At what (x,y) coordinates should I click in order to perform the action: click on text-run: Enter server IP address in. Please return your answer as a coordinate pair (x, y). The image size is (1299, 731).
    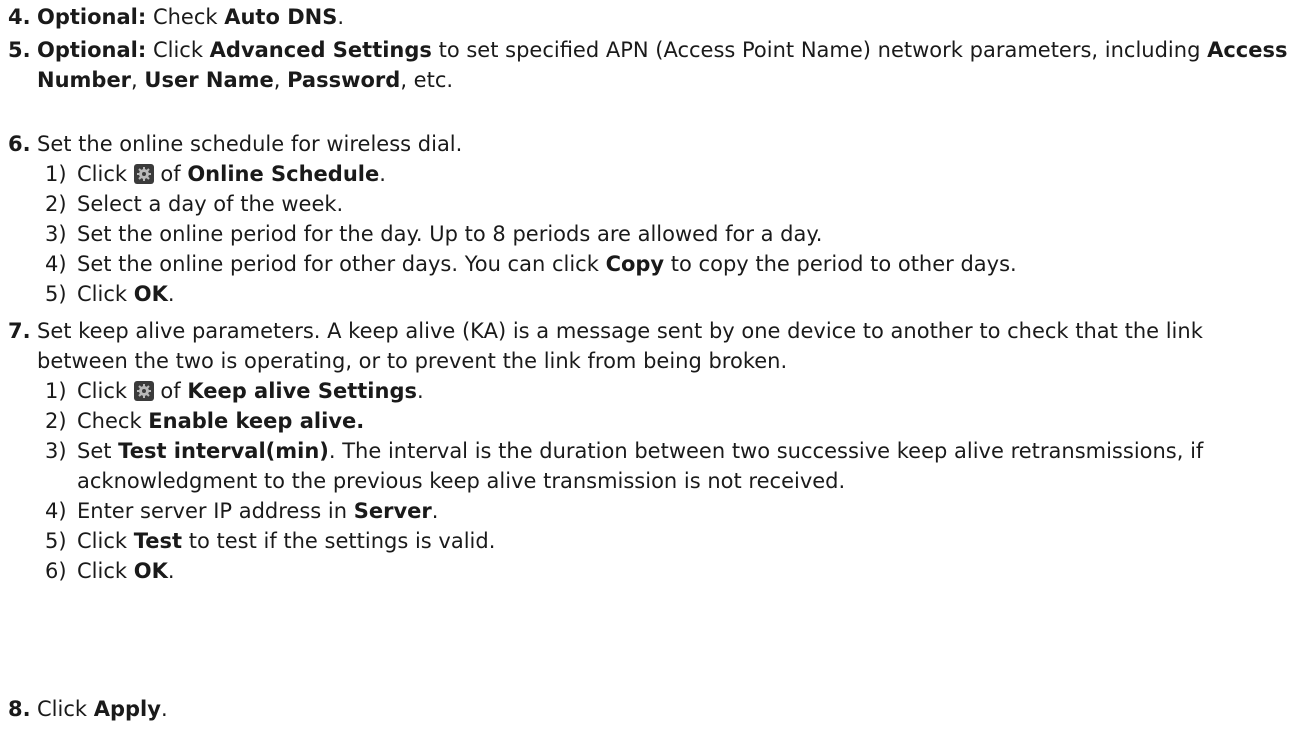
    Looking at the image, I should click on (215, 511).